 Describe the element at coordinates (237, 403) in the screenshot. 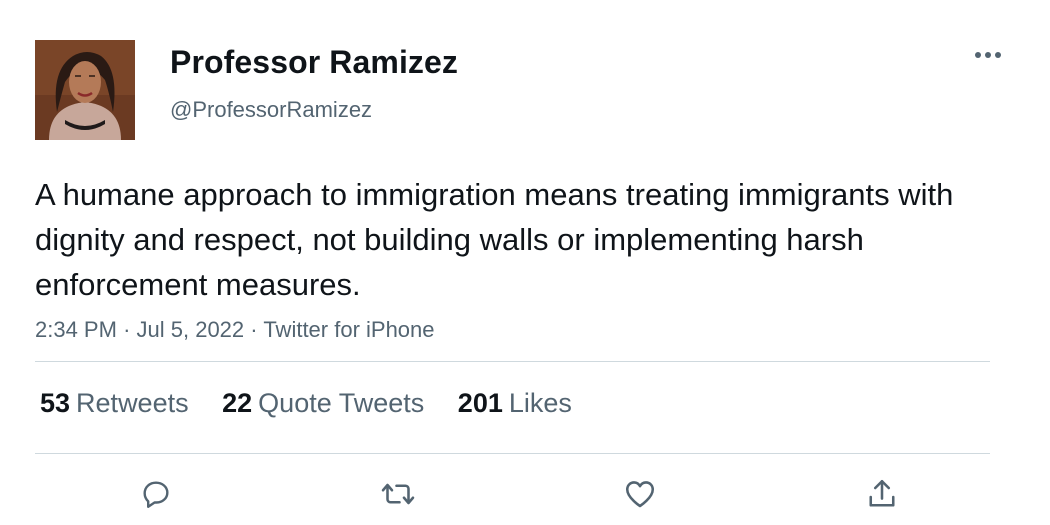

I see `quote-tweets-count: 22` at that location.